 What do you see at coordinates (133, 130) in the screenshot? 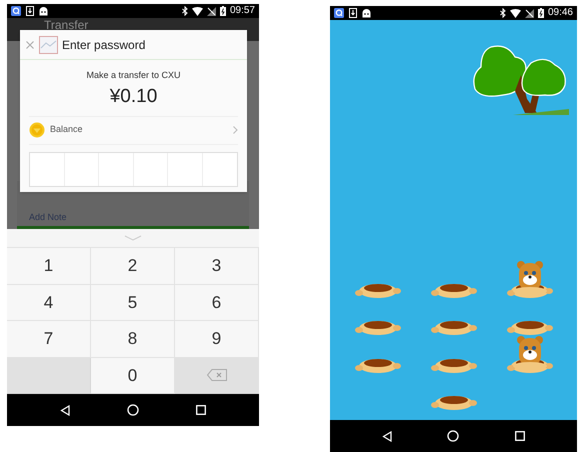
I see `payment-method-row: Balance` at bounding box center [133, 130].